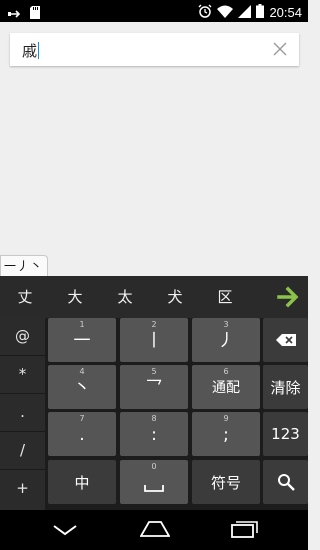 This screenshot has height=550, width=320. What do you see at coordinates (154, 297) in the screenshot?
I see `candidate-bar: 丈 大 太 犬 区` at bounding box center [154, 297].